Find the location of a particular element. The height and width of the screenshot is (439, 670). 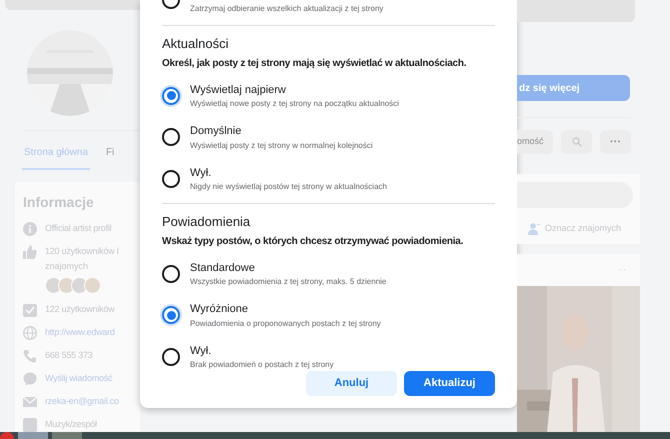

option-description: Brak powiadomień o postach z tej strony is located at coordinates (262, 365).